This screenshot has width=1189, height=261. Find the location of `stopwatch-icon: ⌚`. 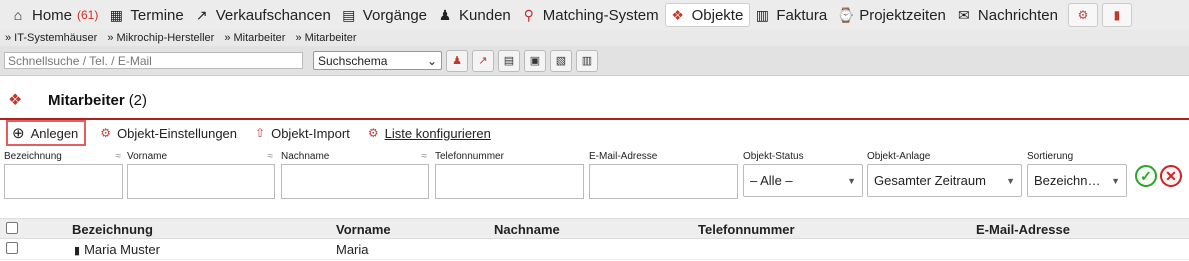

stopwatch-icon: ⌚ is located at coordinates (846, 15).